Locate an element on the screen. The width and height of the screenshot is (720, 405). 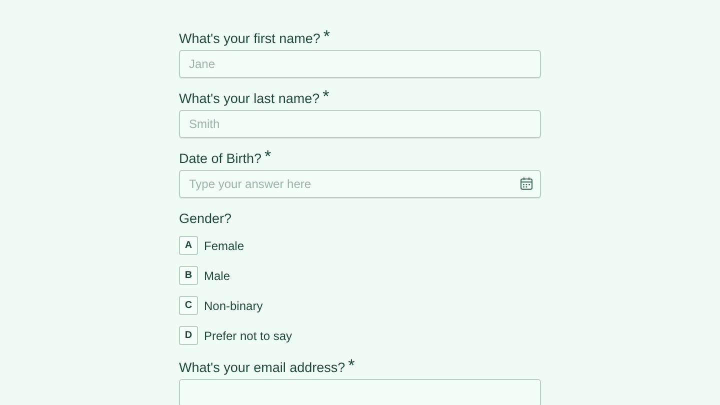
option-label: Non-binary is located at coordinates (233, 305).